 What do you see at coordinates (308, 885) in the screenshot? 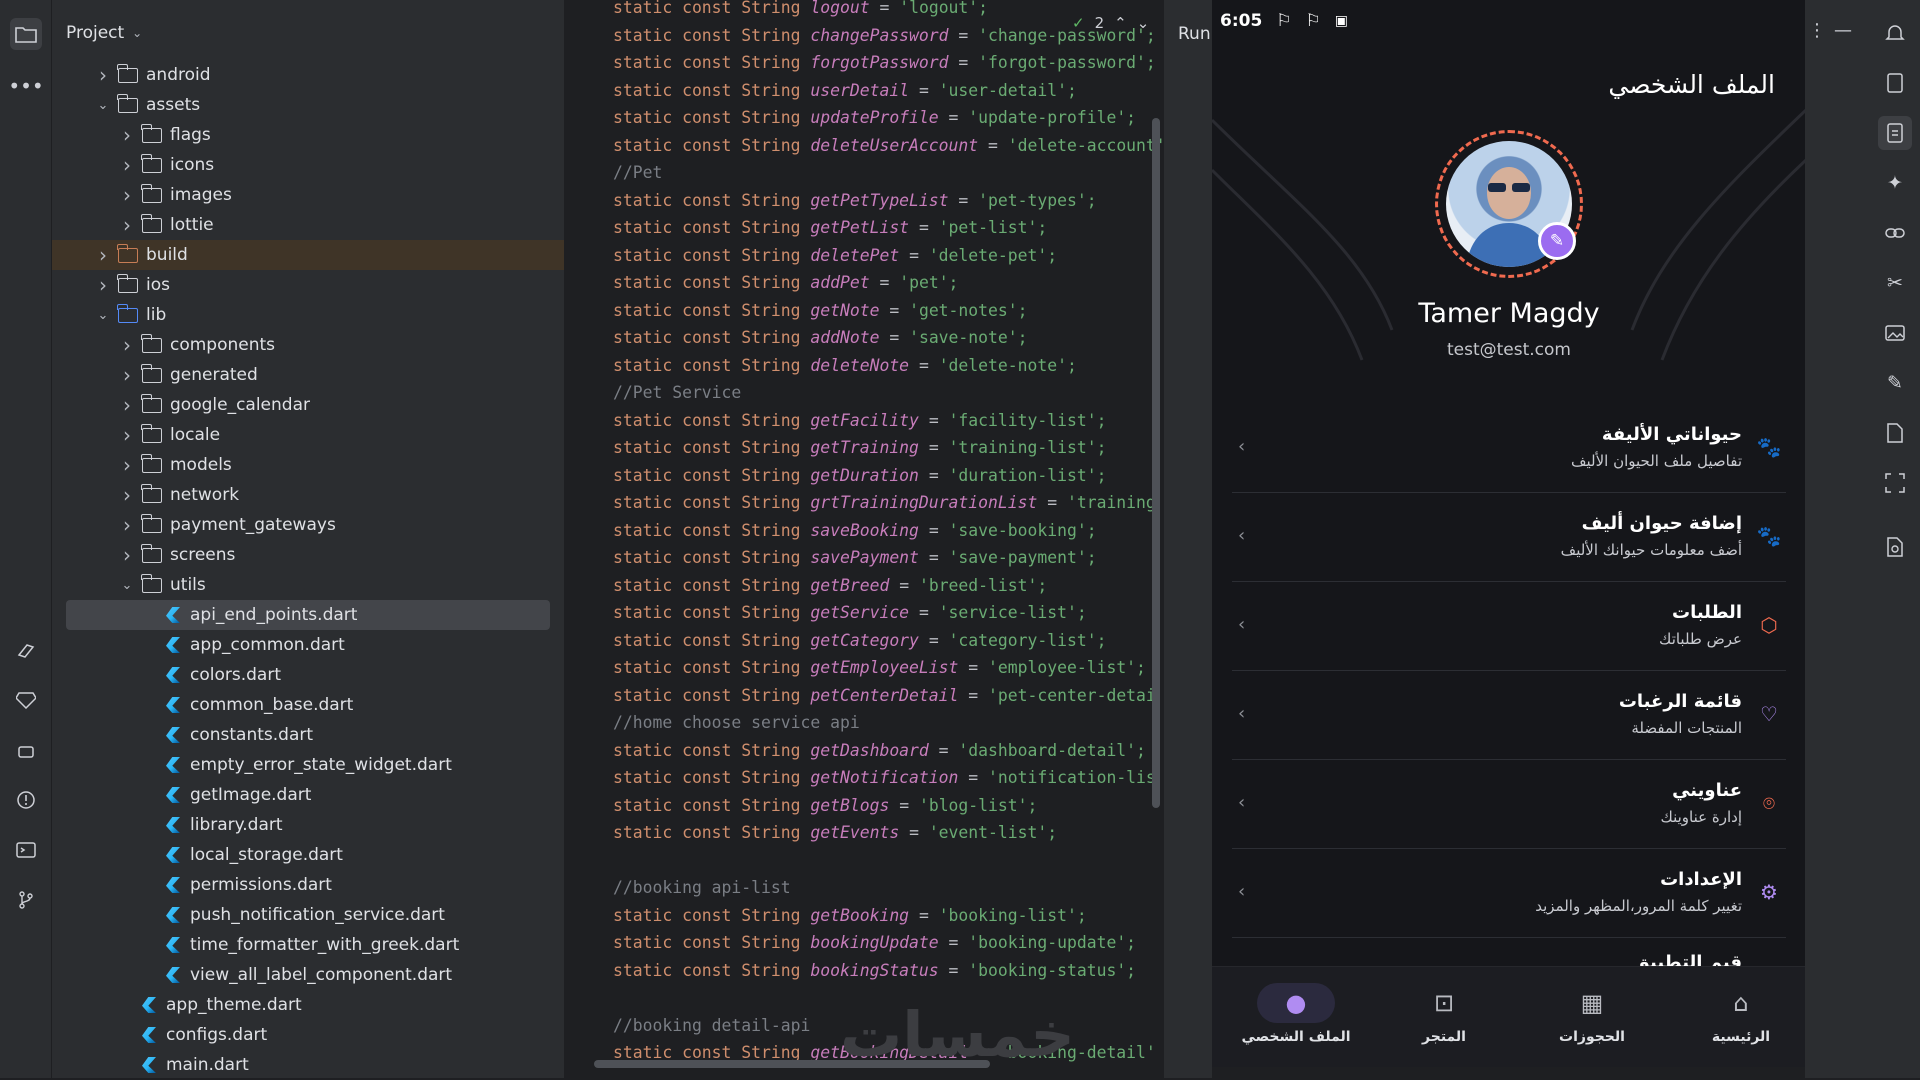
I see `tree-file: permissions.dart` at bounding box center [308, 885].